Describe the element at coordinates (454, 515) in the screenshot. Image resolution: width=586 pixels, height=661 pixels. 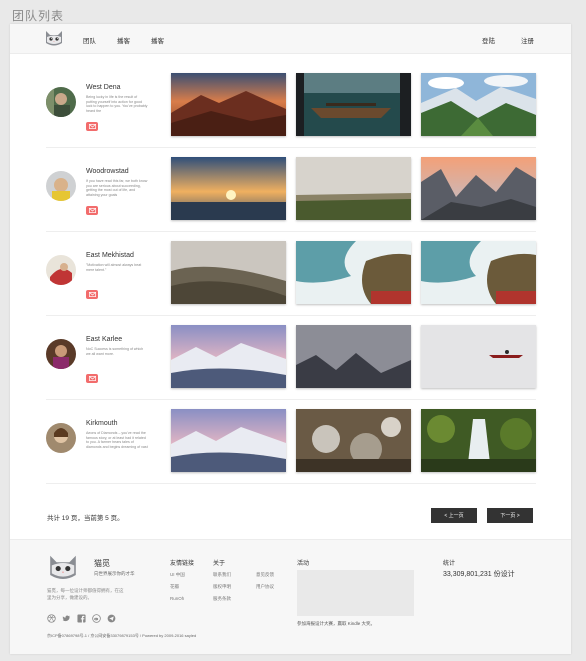
I see `prev-page-button: < 上一页` at that location.